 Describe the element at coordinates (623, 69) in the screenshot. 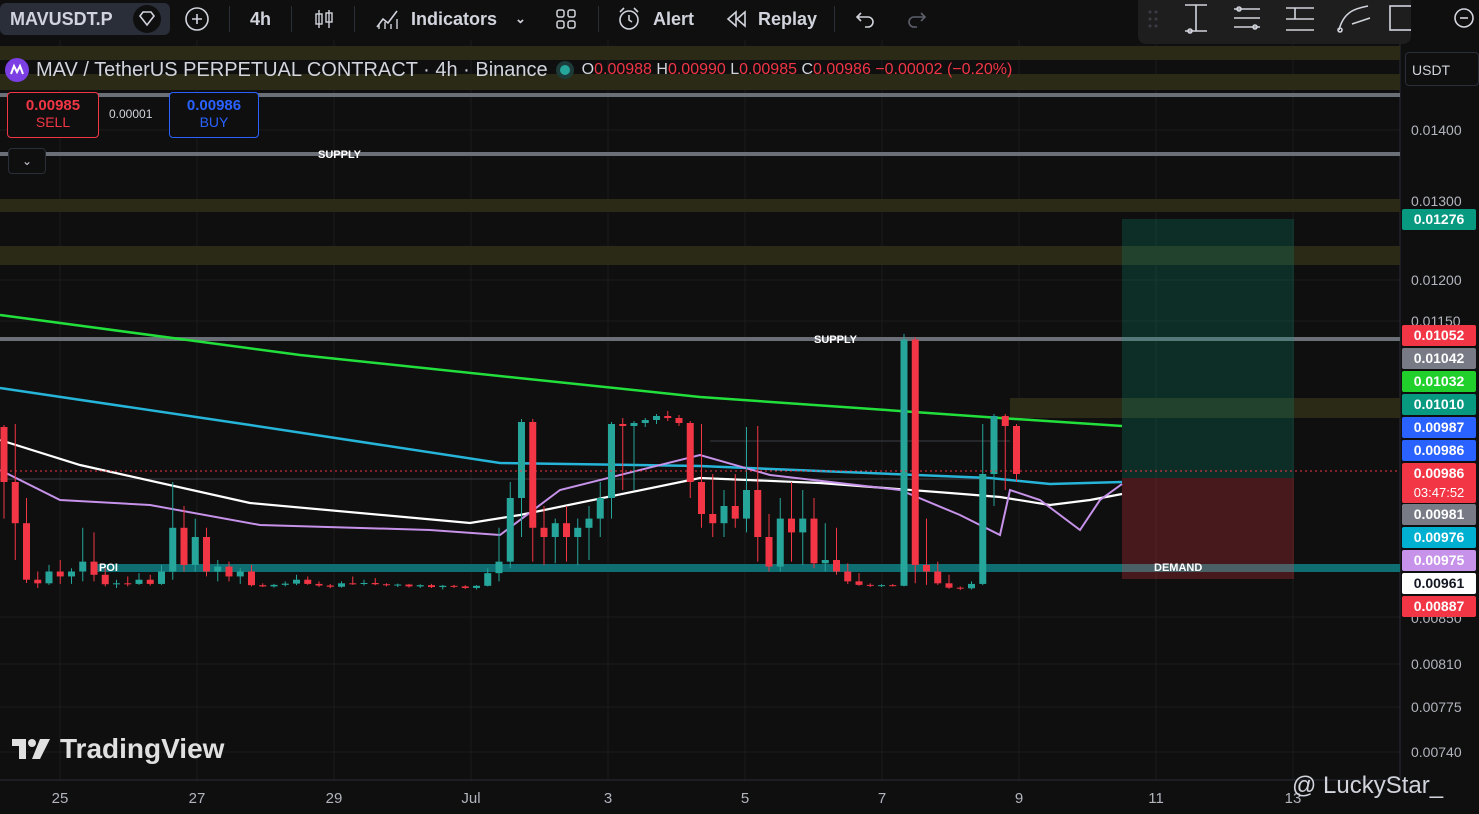

I see `ohlc-open: 0.00988` at that location.